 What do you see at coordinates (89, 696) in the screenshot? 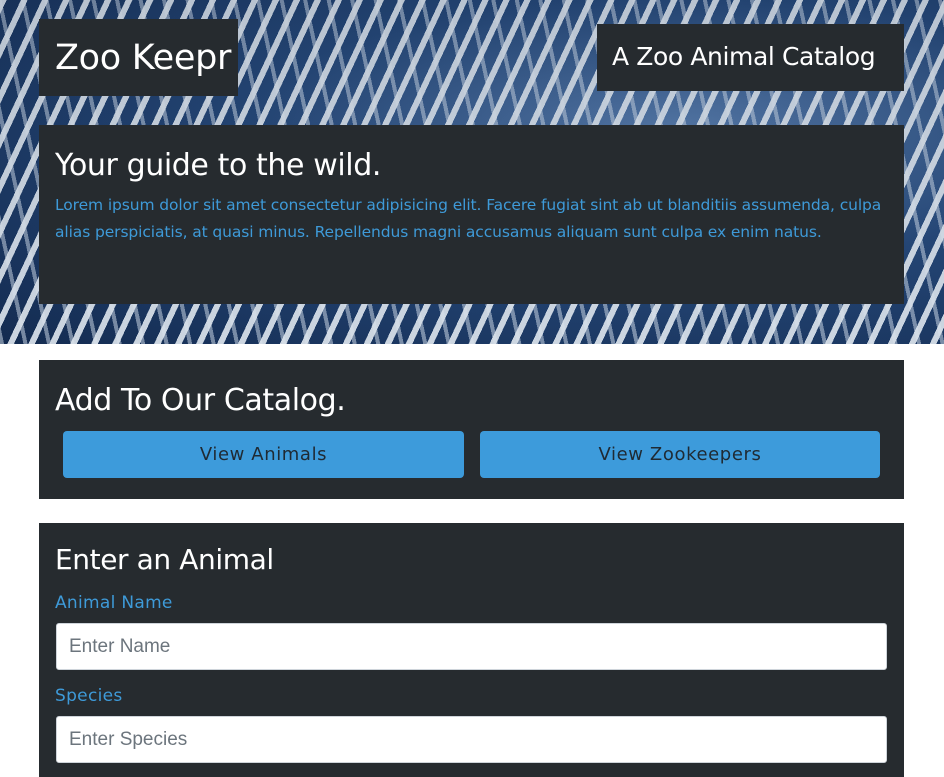
I see `species-label: Species` at bounding box center [89, 696].